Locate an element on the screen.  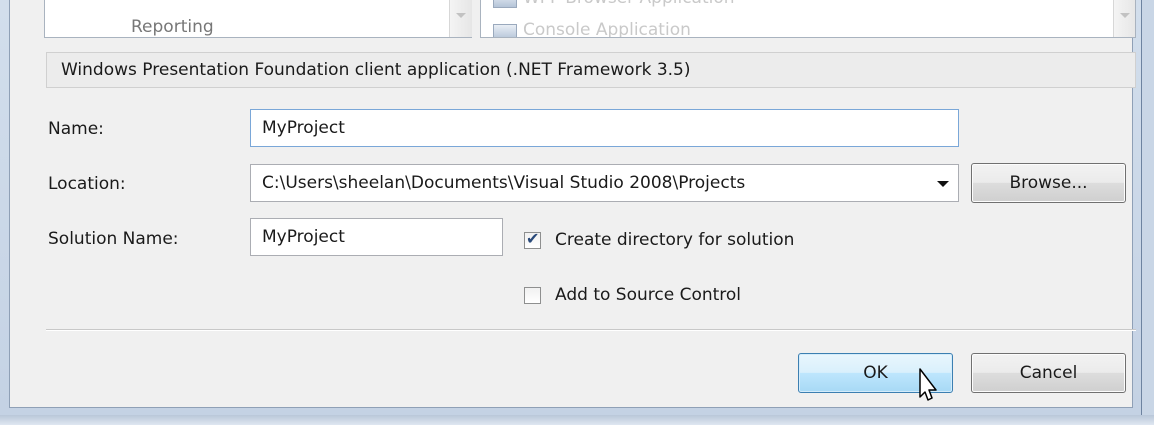
chevron-down-icon is located at coordinates (943, 184).